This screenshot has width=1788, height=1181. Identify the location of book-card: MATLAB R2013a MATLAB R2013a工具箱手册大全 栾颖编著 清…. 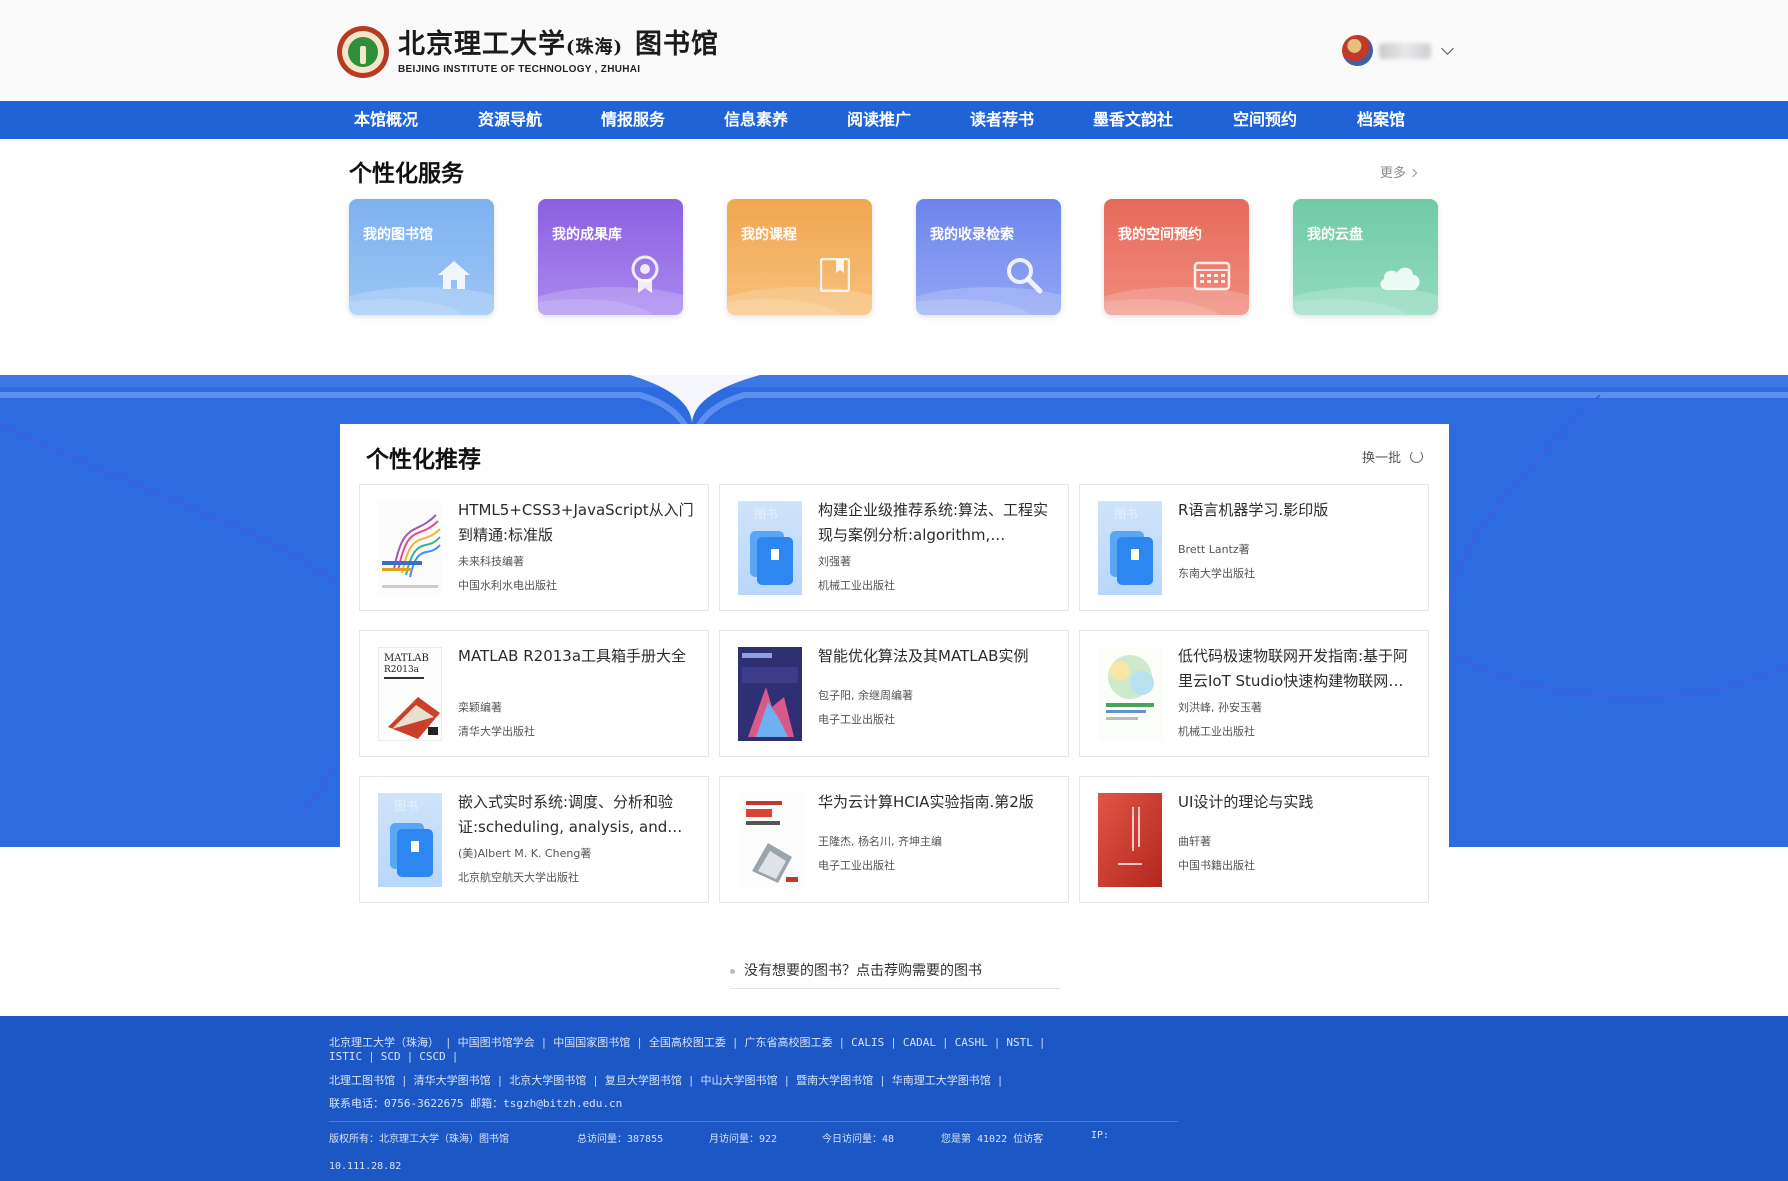
(534, 693).